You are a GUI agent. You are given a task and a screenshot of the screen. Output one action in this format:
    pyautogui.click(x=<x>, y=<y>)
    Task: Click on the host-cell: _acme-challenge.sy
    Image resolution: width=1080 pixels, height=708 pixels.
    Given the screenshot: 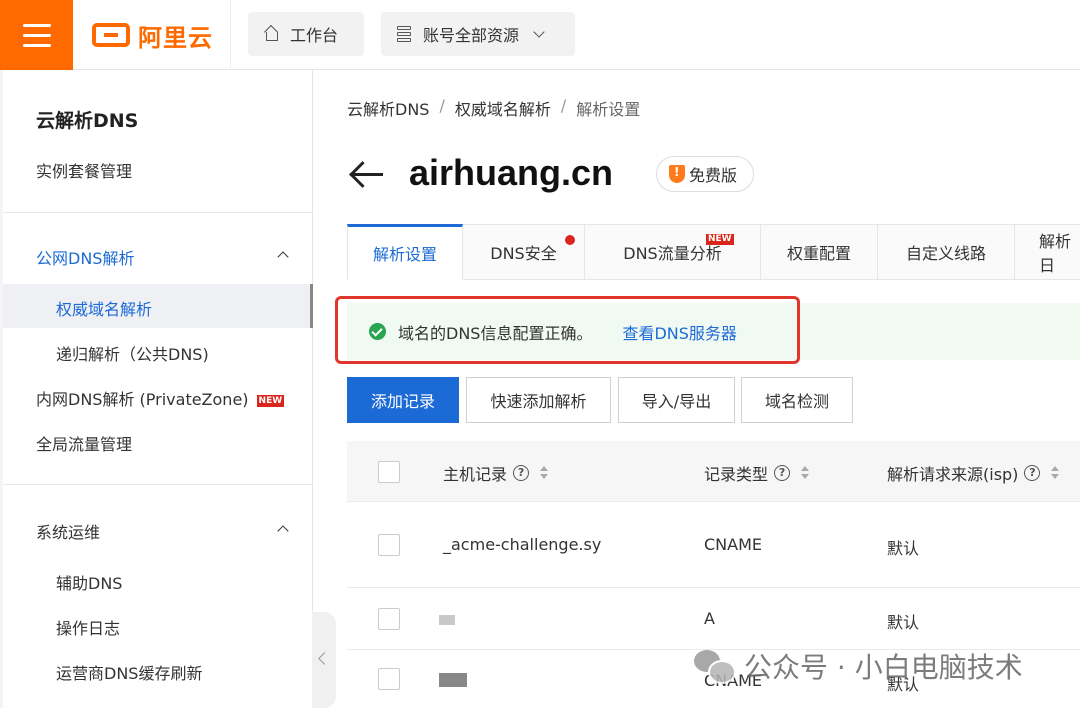 What is the action you would take?
    pyautogui.click(x=522, y=544)
    